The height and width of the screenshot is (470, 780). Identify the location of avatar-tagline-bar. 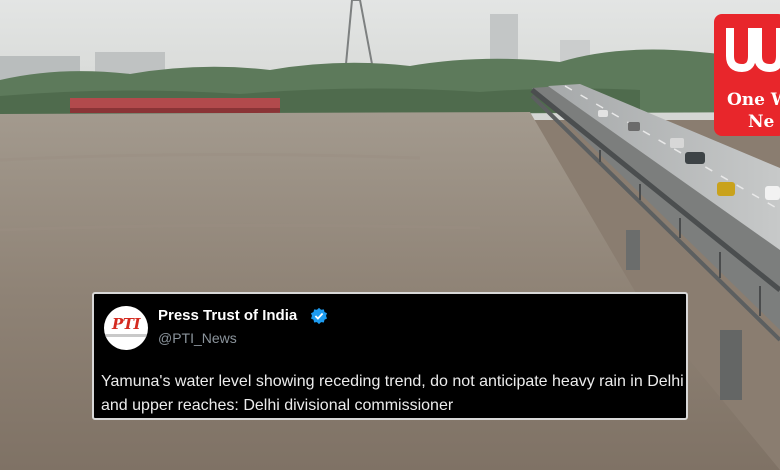
(126, 335).